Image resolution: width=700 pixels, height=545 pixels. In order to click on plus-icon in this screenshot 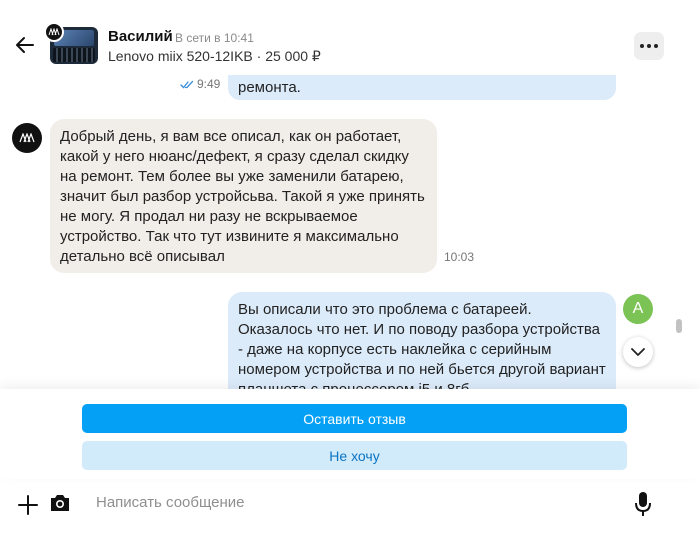, I will do `click(28, 505)`.